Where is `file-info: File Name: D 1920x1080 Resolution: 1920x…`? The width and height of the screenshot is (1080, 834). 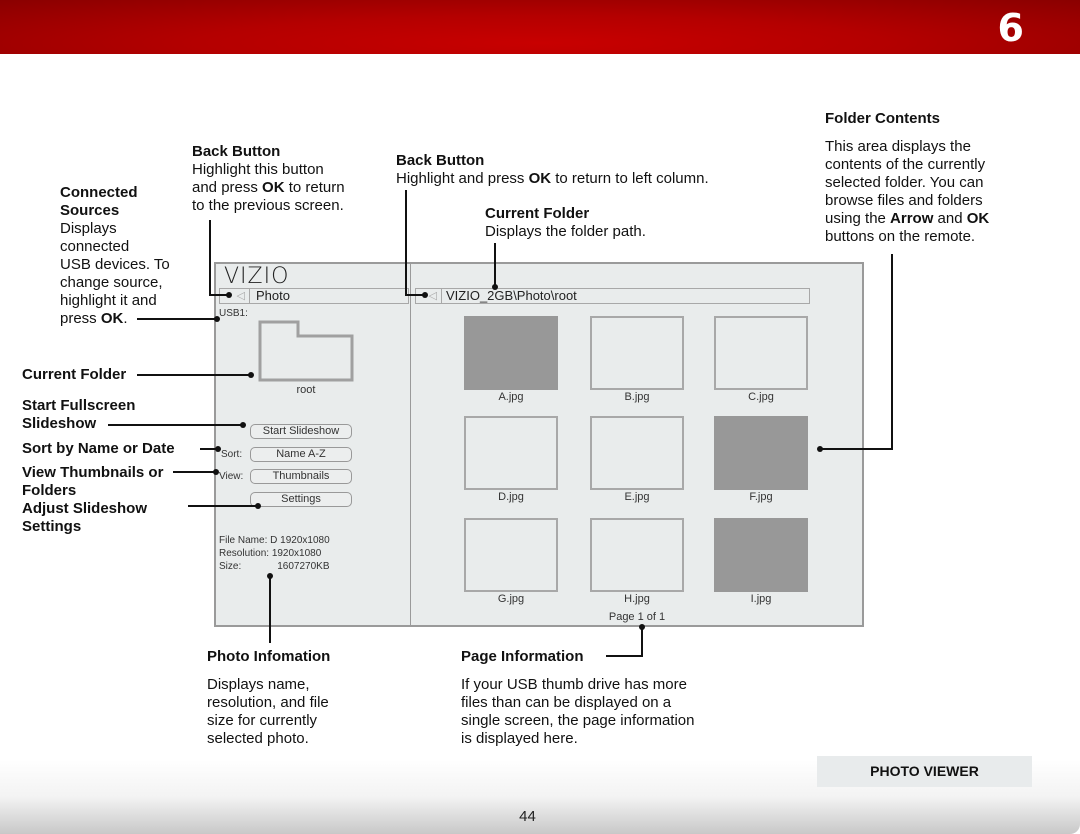
file-info: File Name: D 1920x1080 Resolution: 1920x… is located at coordinates (274, 553).